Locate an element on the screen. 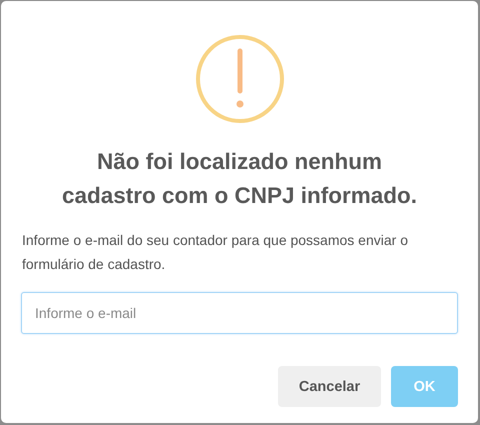 Image resolution: width=480 pixels, height=425 pixels. warning-icon is located at coordinates (239, 79).